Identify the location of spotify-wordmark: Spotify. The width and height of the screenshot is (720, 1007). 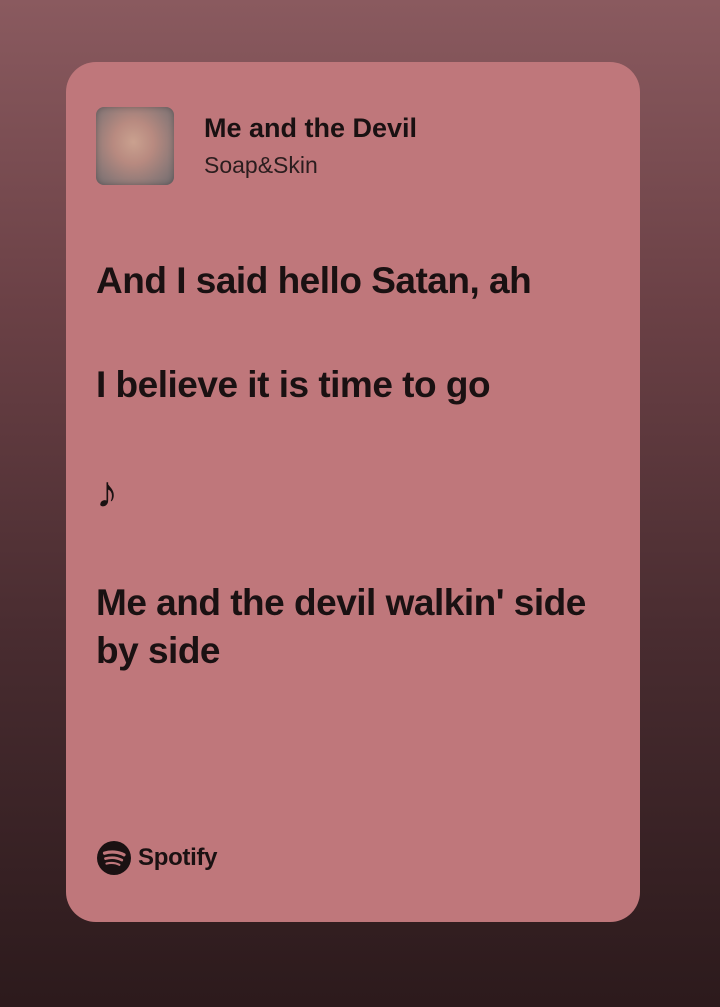
(178, 857).